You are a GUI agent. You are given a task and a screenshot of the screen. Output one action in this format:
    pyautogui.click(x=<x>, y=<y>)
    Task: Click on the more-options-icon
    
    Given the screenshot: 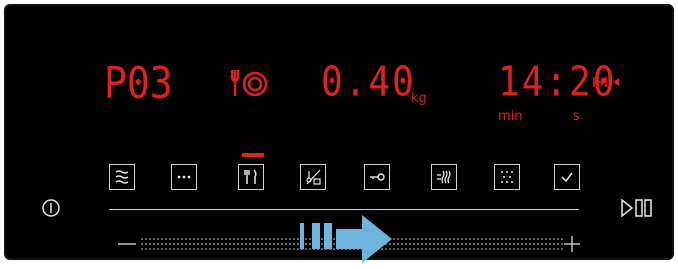 What is the action you would take?
    pyautogui.click(x=184, y=177)
    